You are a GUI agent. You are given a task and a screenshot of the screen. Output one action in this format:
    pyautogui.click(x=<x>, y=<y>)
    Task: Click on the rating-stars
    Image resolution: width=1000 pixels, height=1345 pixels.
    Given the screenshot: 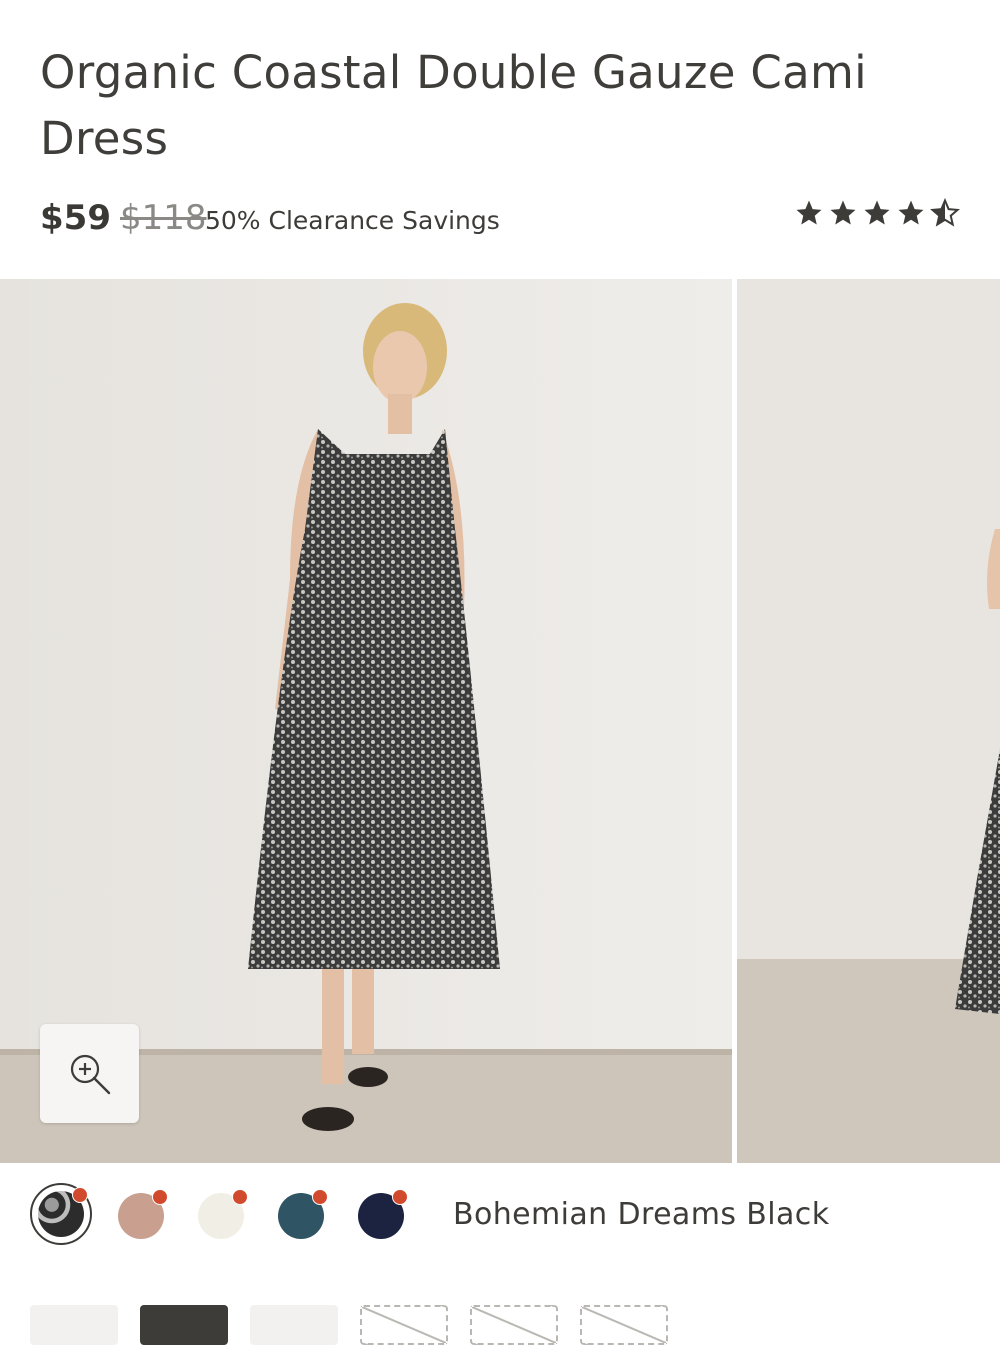 What is the action you would take?
    pyautogui.click(x=877, y=213)
    